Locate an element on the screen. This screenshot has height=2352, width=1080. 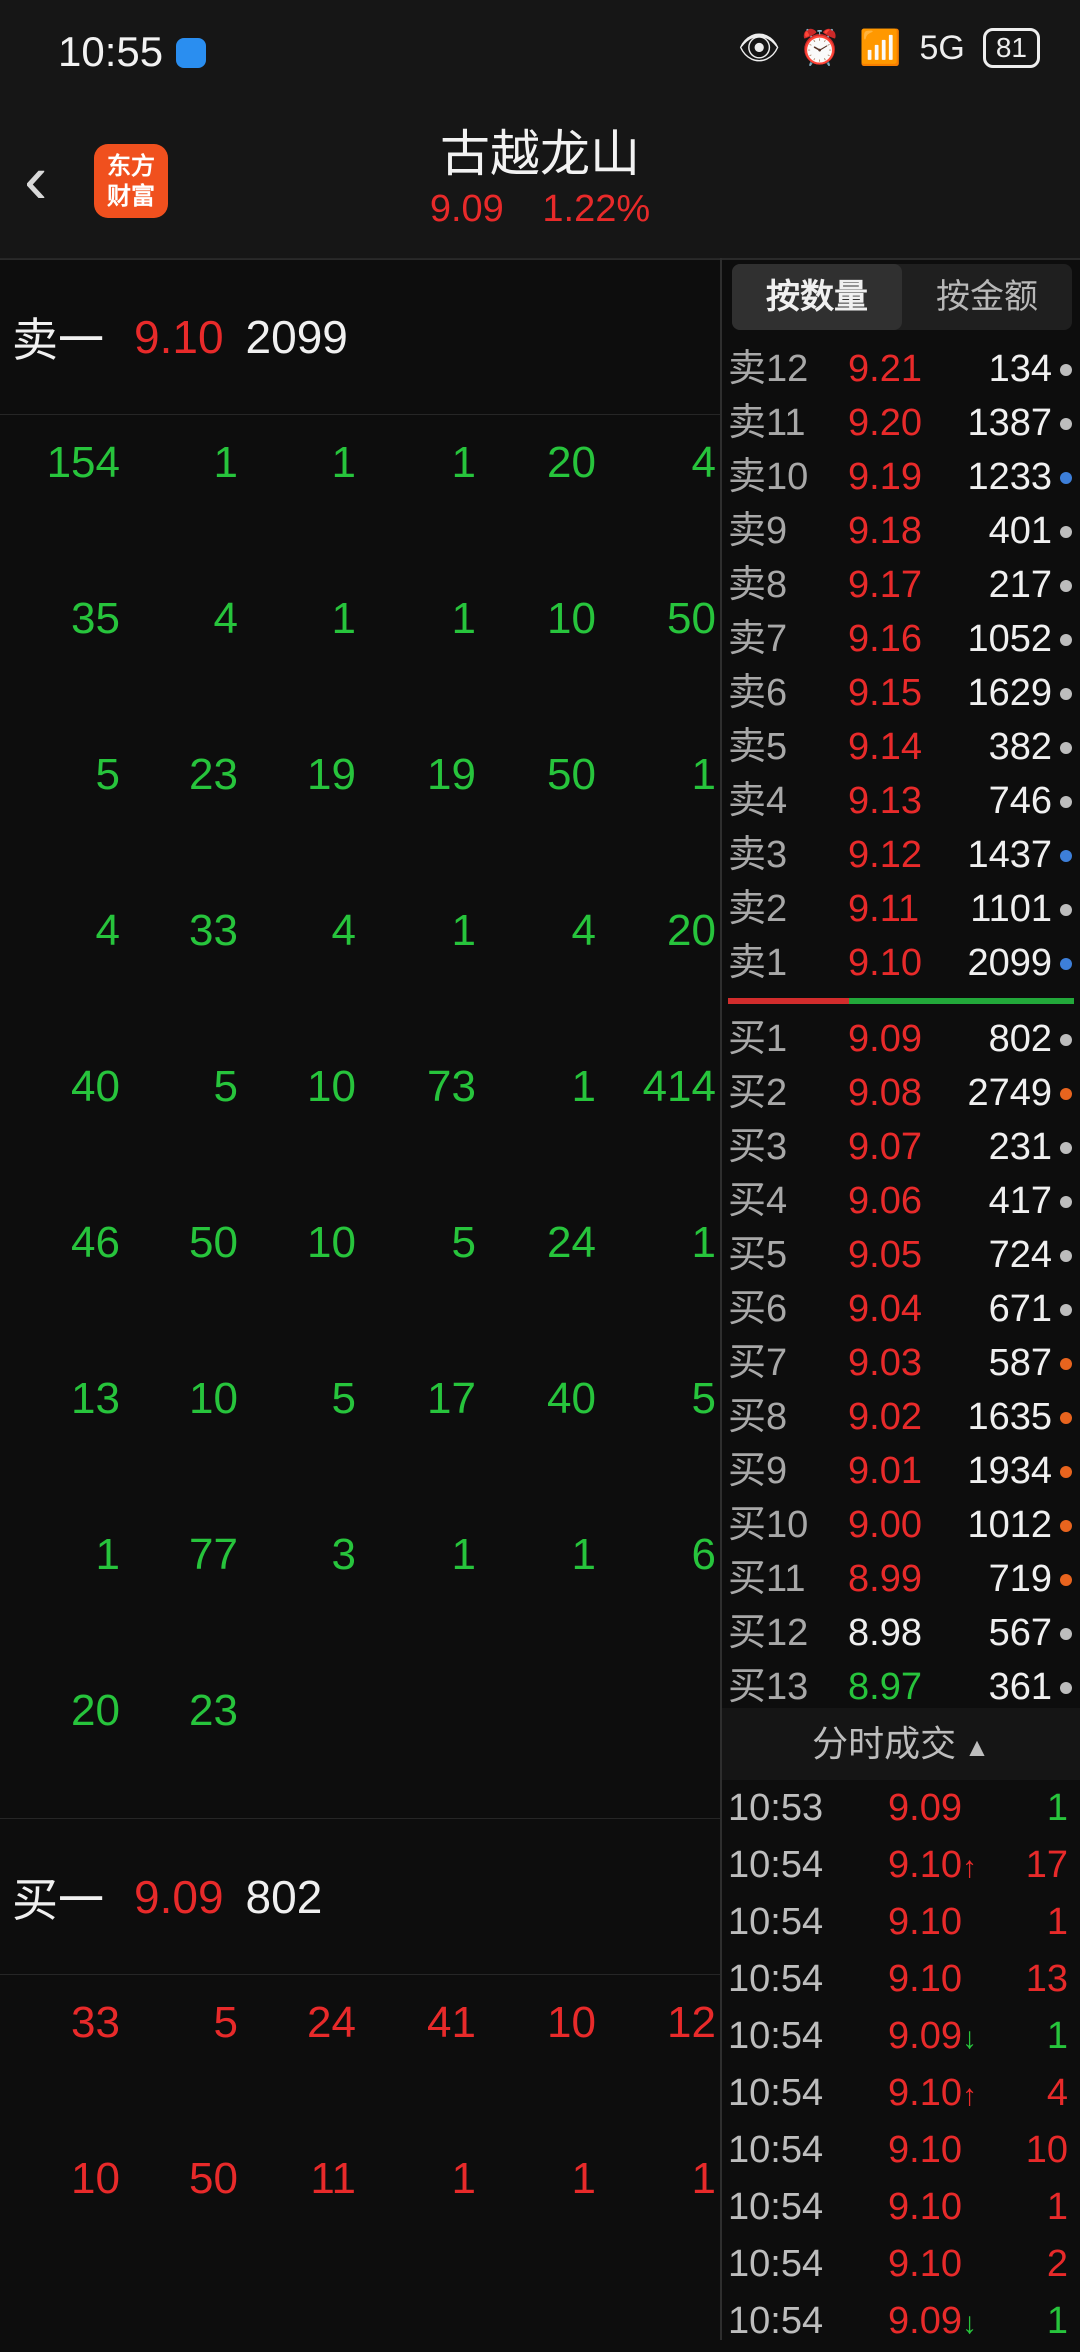
bid-row: 买3 9.07 231 is located at coordinates (901, 1147).